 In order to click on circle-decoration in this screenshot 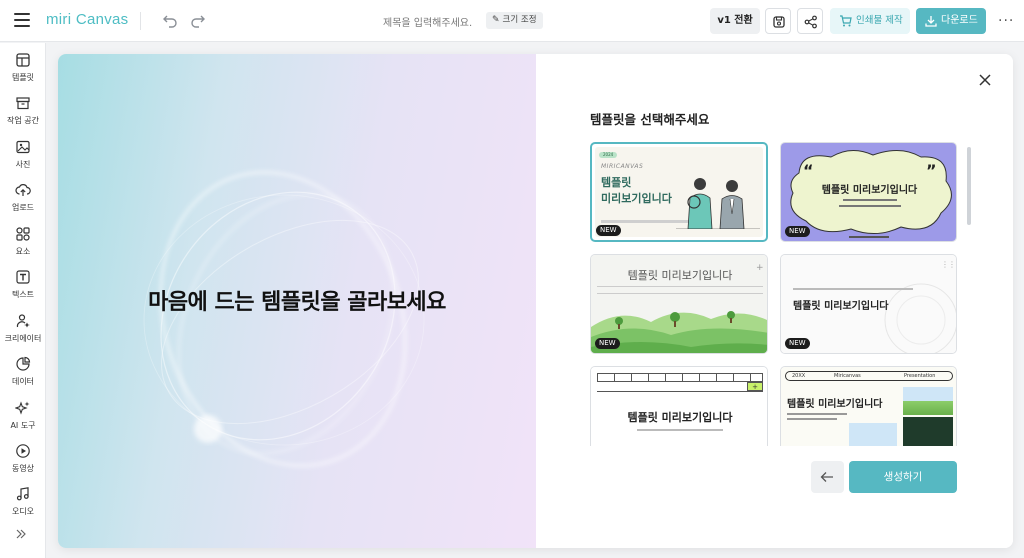, I will do `click(920, 318)`.